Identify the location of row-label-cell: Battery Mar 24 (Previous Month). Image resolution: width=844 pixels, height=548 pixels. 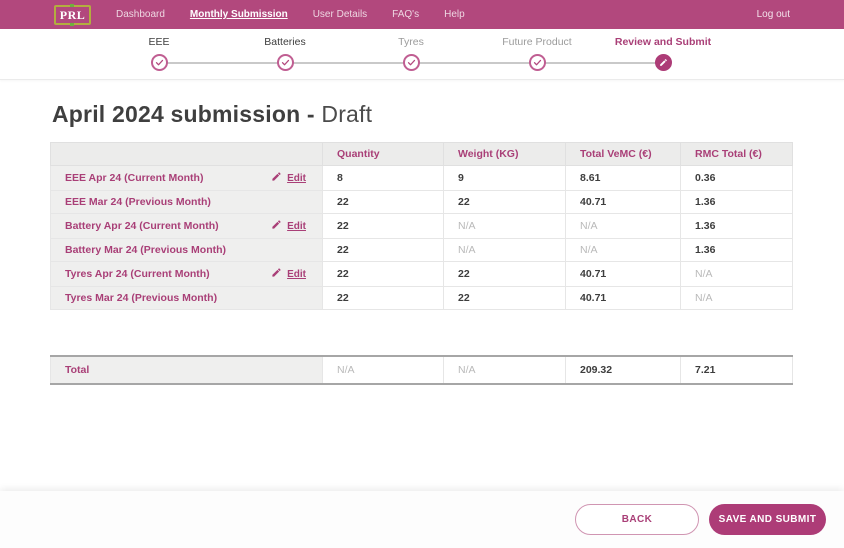
(186, 250).